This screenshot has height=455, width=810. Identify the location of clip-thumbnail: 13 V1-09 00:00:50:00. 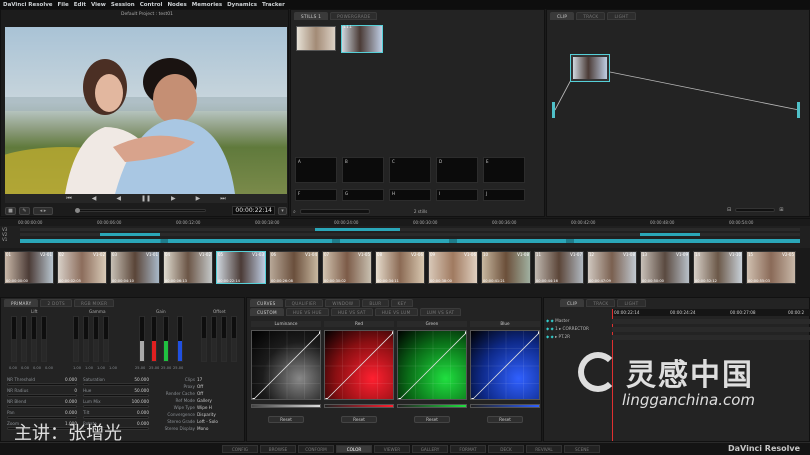
(665, 267).